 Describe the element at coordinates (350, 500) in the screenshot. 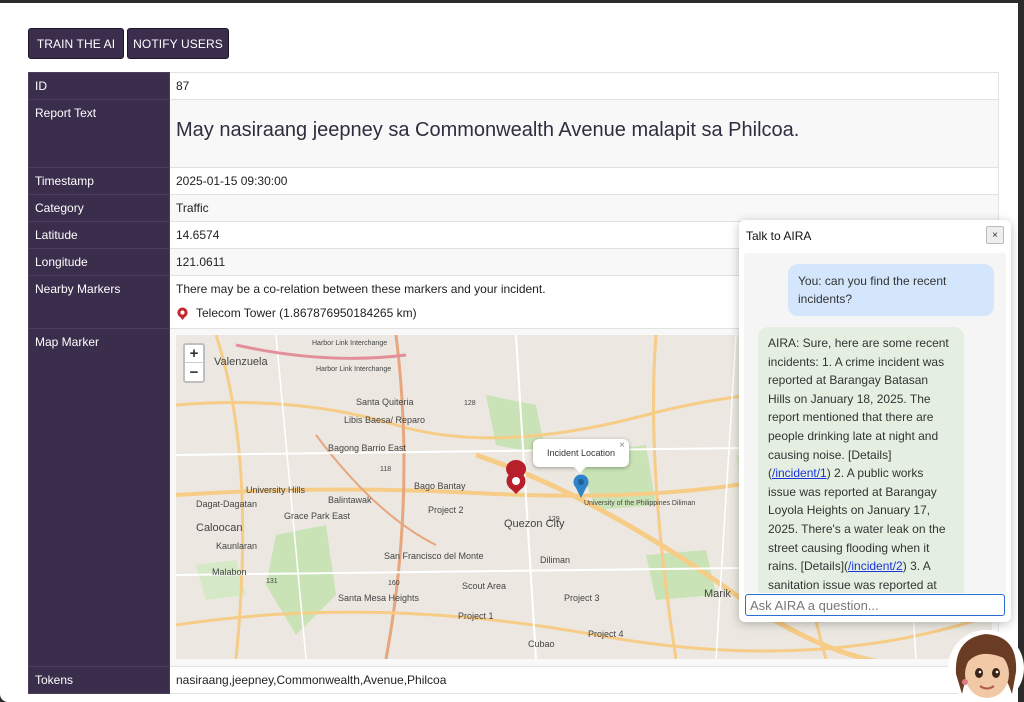

I see `map-label: Balintawak` at that location.